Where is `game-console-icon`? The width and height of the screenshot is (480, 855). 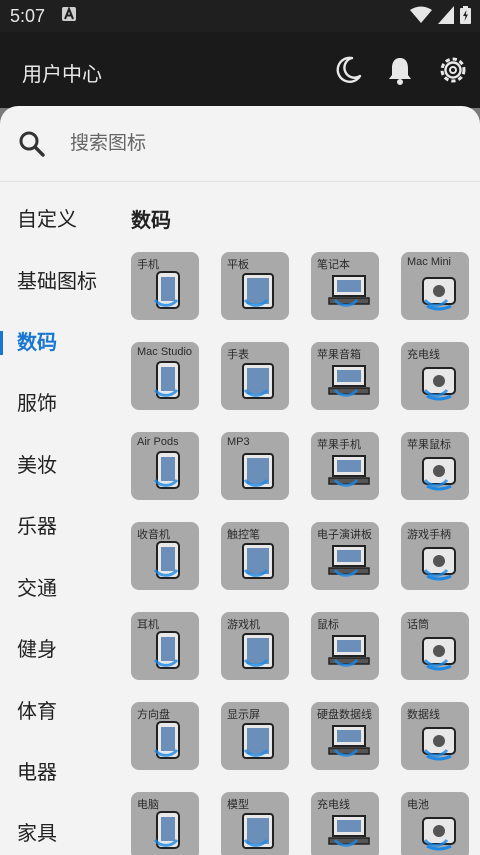 game-console-icon is located at coordinates (259, 650).